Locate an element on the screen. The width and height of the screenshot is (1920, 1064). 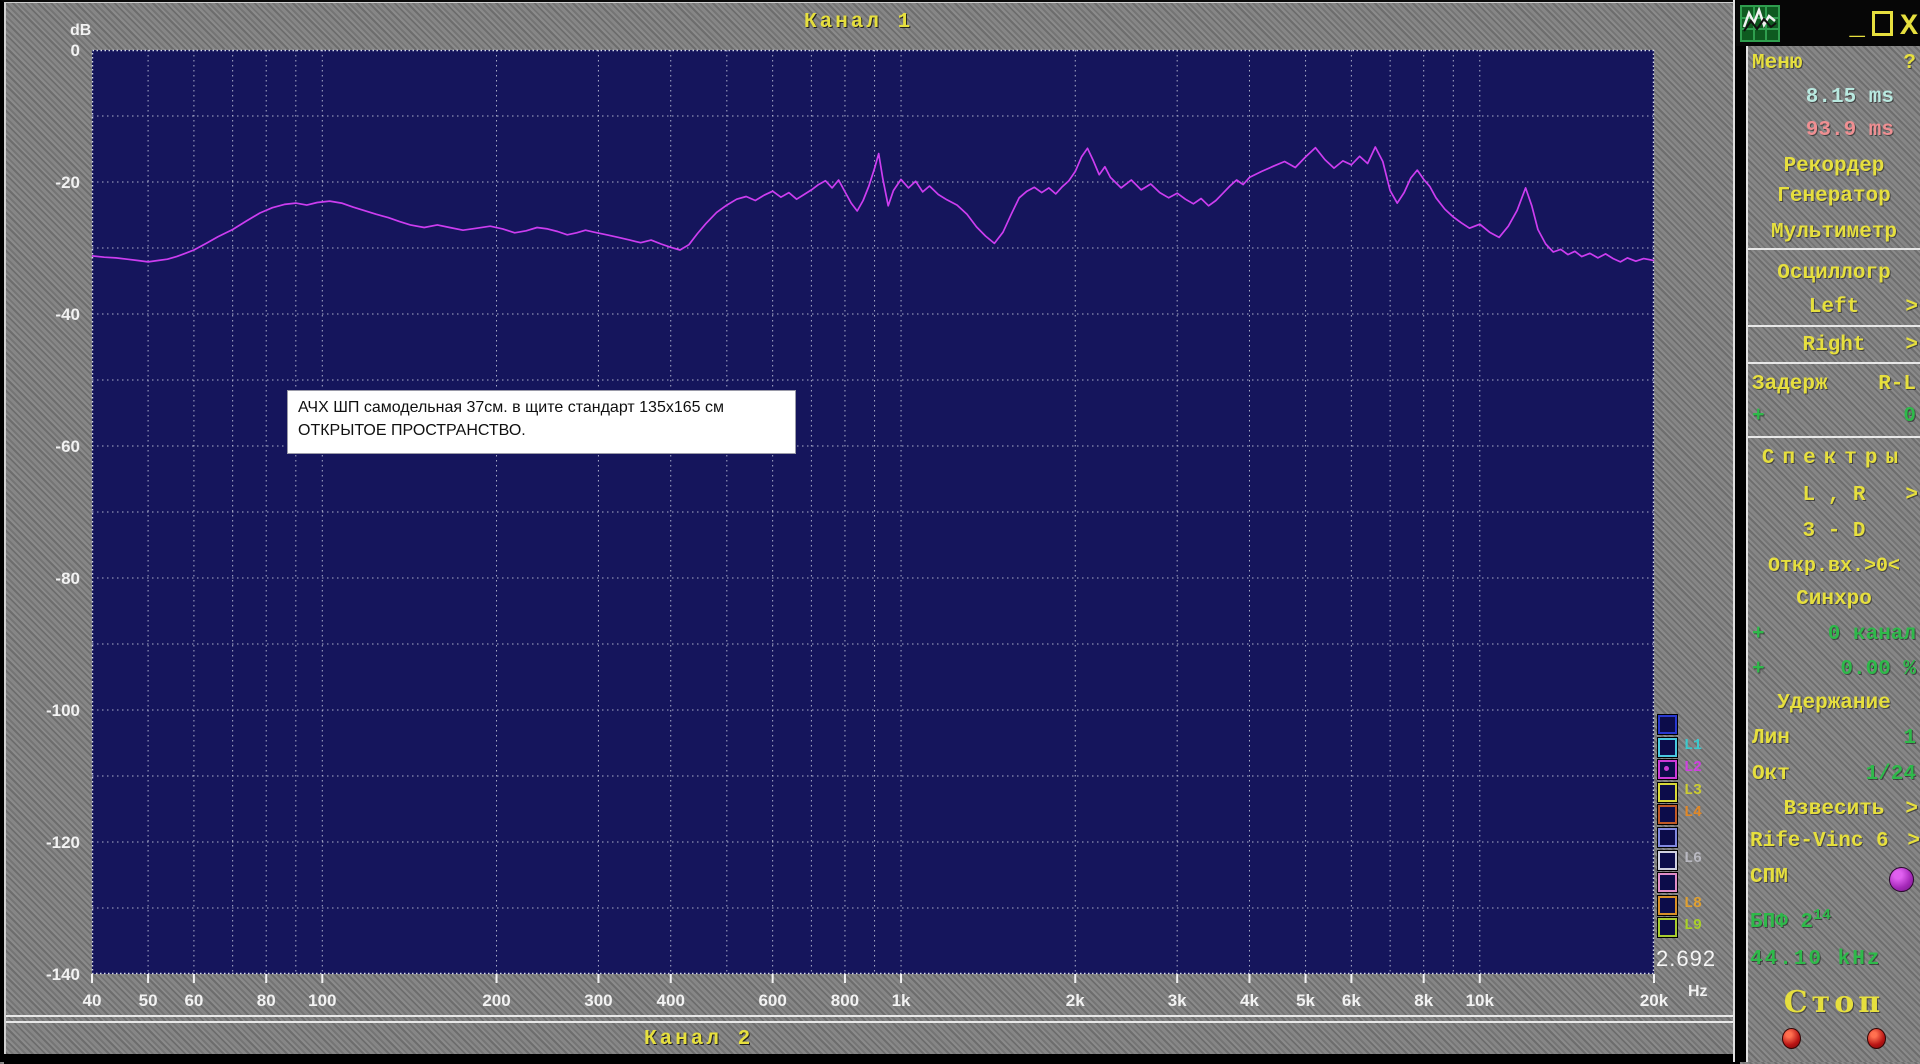
sync-channel-value: 0 канал is located at coordinates (1871, 634).